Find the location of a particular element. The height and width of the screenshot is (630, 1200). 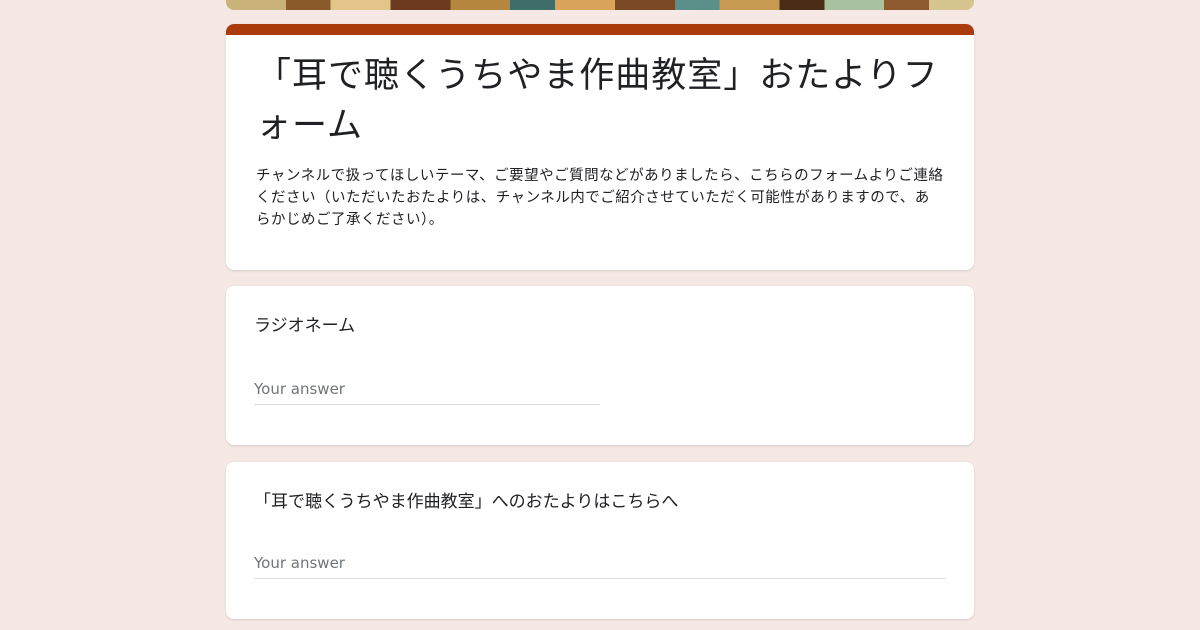

header-banner-image is located at coordinates (600, 5).